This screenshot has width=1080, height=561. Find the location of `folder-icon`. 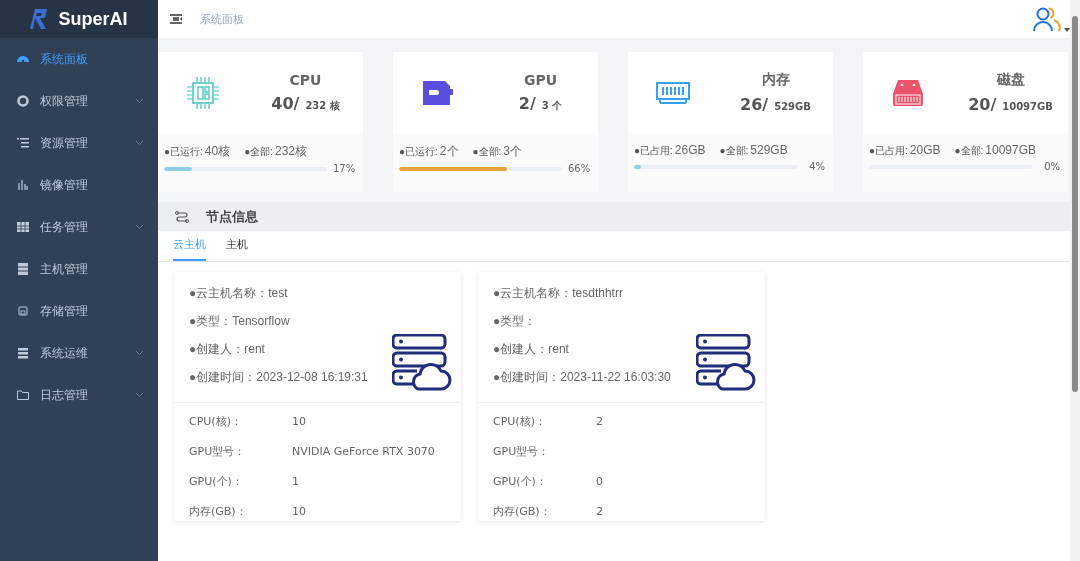

folder-icon is located at coordinates (23, 395).